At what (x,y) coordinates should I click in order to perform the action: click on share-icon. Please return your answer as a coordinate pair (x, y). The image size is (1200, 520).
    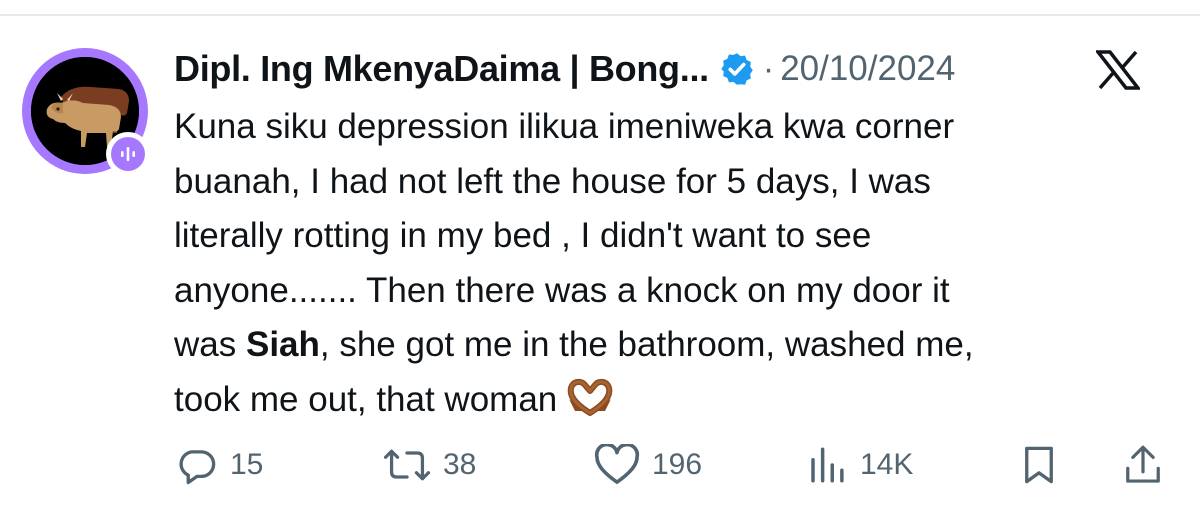
    Looking at the image, I should click on (1143, 464).